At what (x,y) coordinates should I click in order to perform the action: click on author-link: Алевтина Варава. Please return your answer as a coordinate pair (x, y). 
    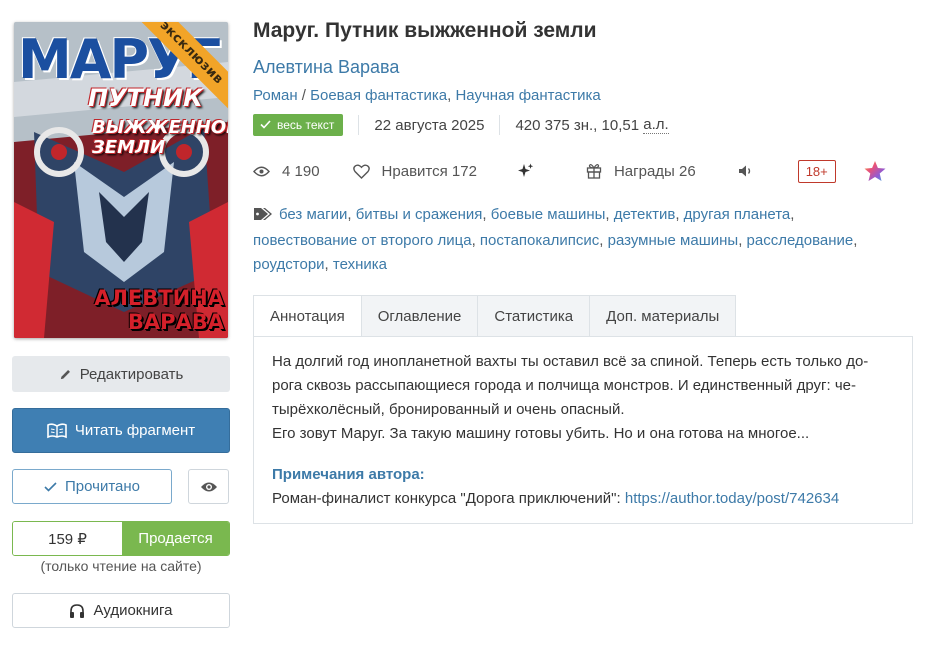
    Looking at the image, I should click on (326, 67).